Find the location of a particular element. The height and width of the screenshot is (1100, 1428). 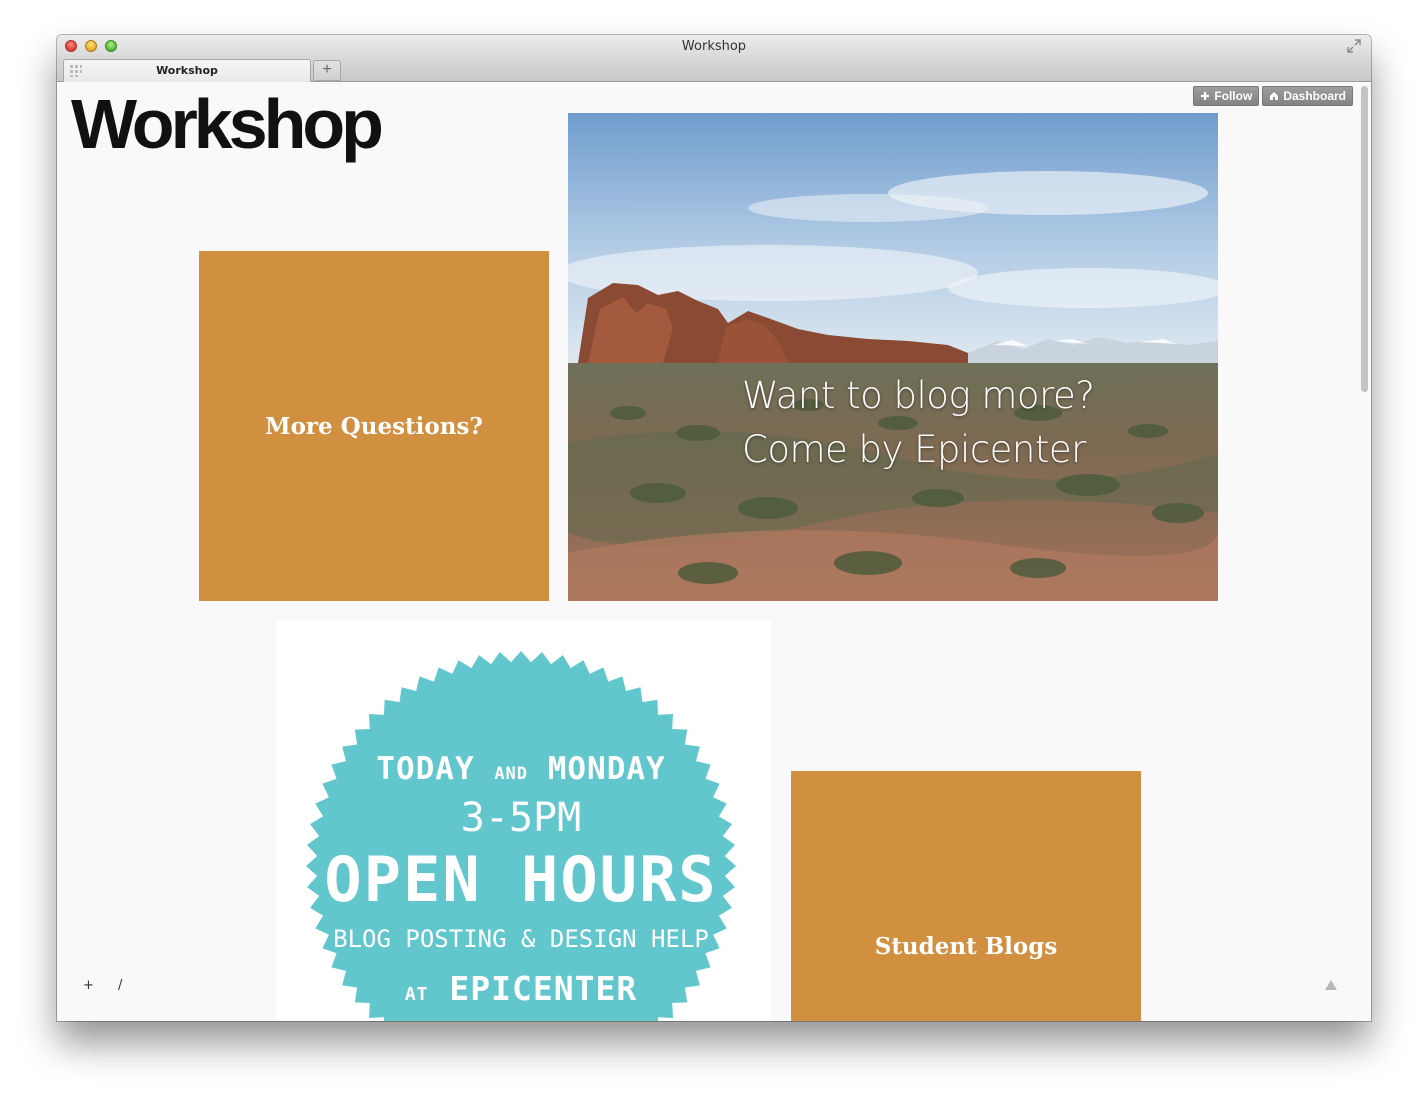

photo-caption-line-1: Want to blog more? is located at coordinates (918, 395).